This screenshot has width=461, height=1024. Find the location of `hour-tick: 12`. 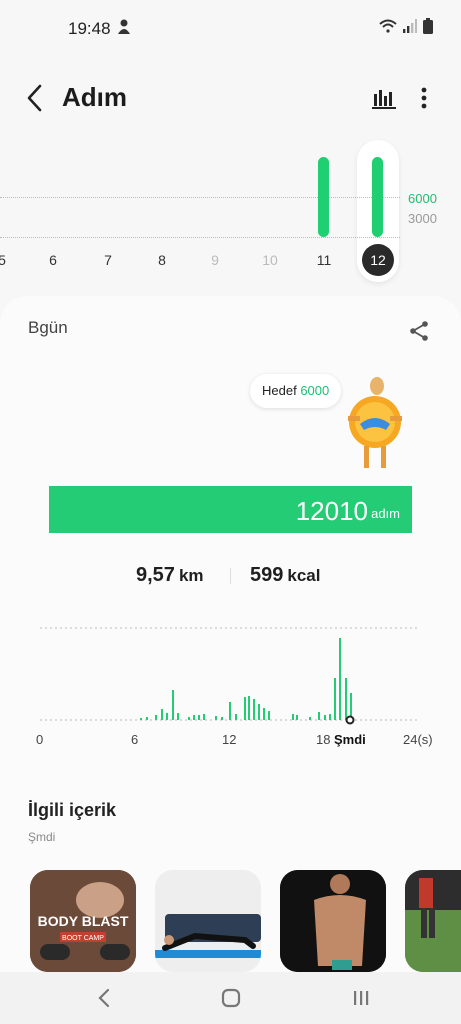

hour-tick: 12 is located at coordinates (229, 739).